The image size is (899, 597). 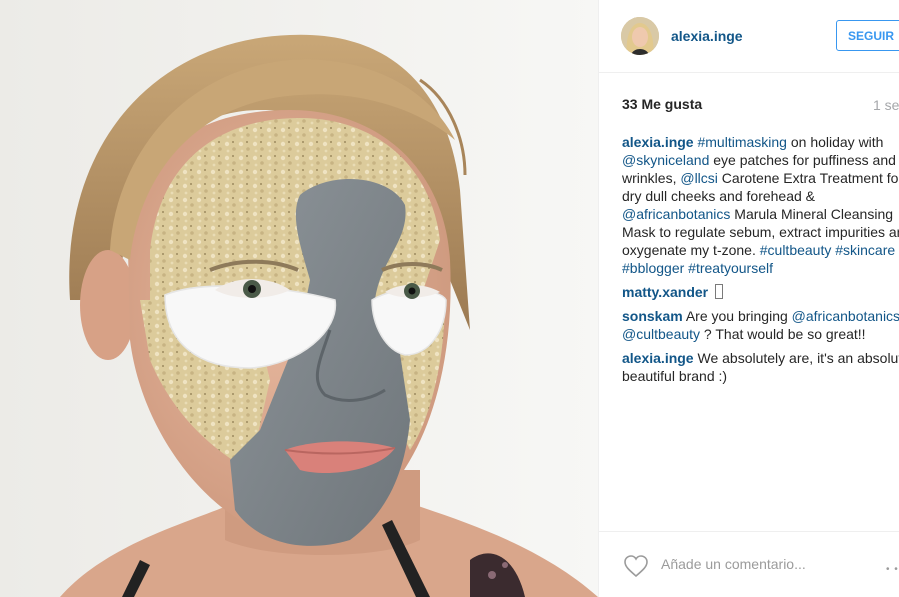 I want to click on mention-link: @cultbeauty, so click(x=661, y=334).